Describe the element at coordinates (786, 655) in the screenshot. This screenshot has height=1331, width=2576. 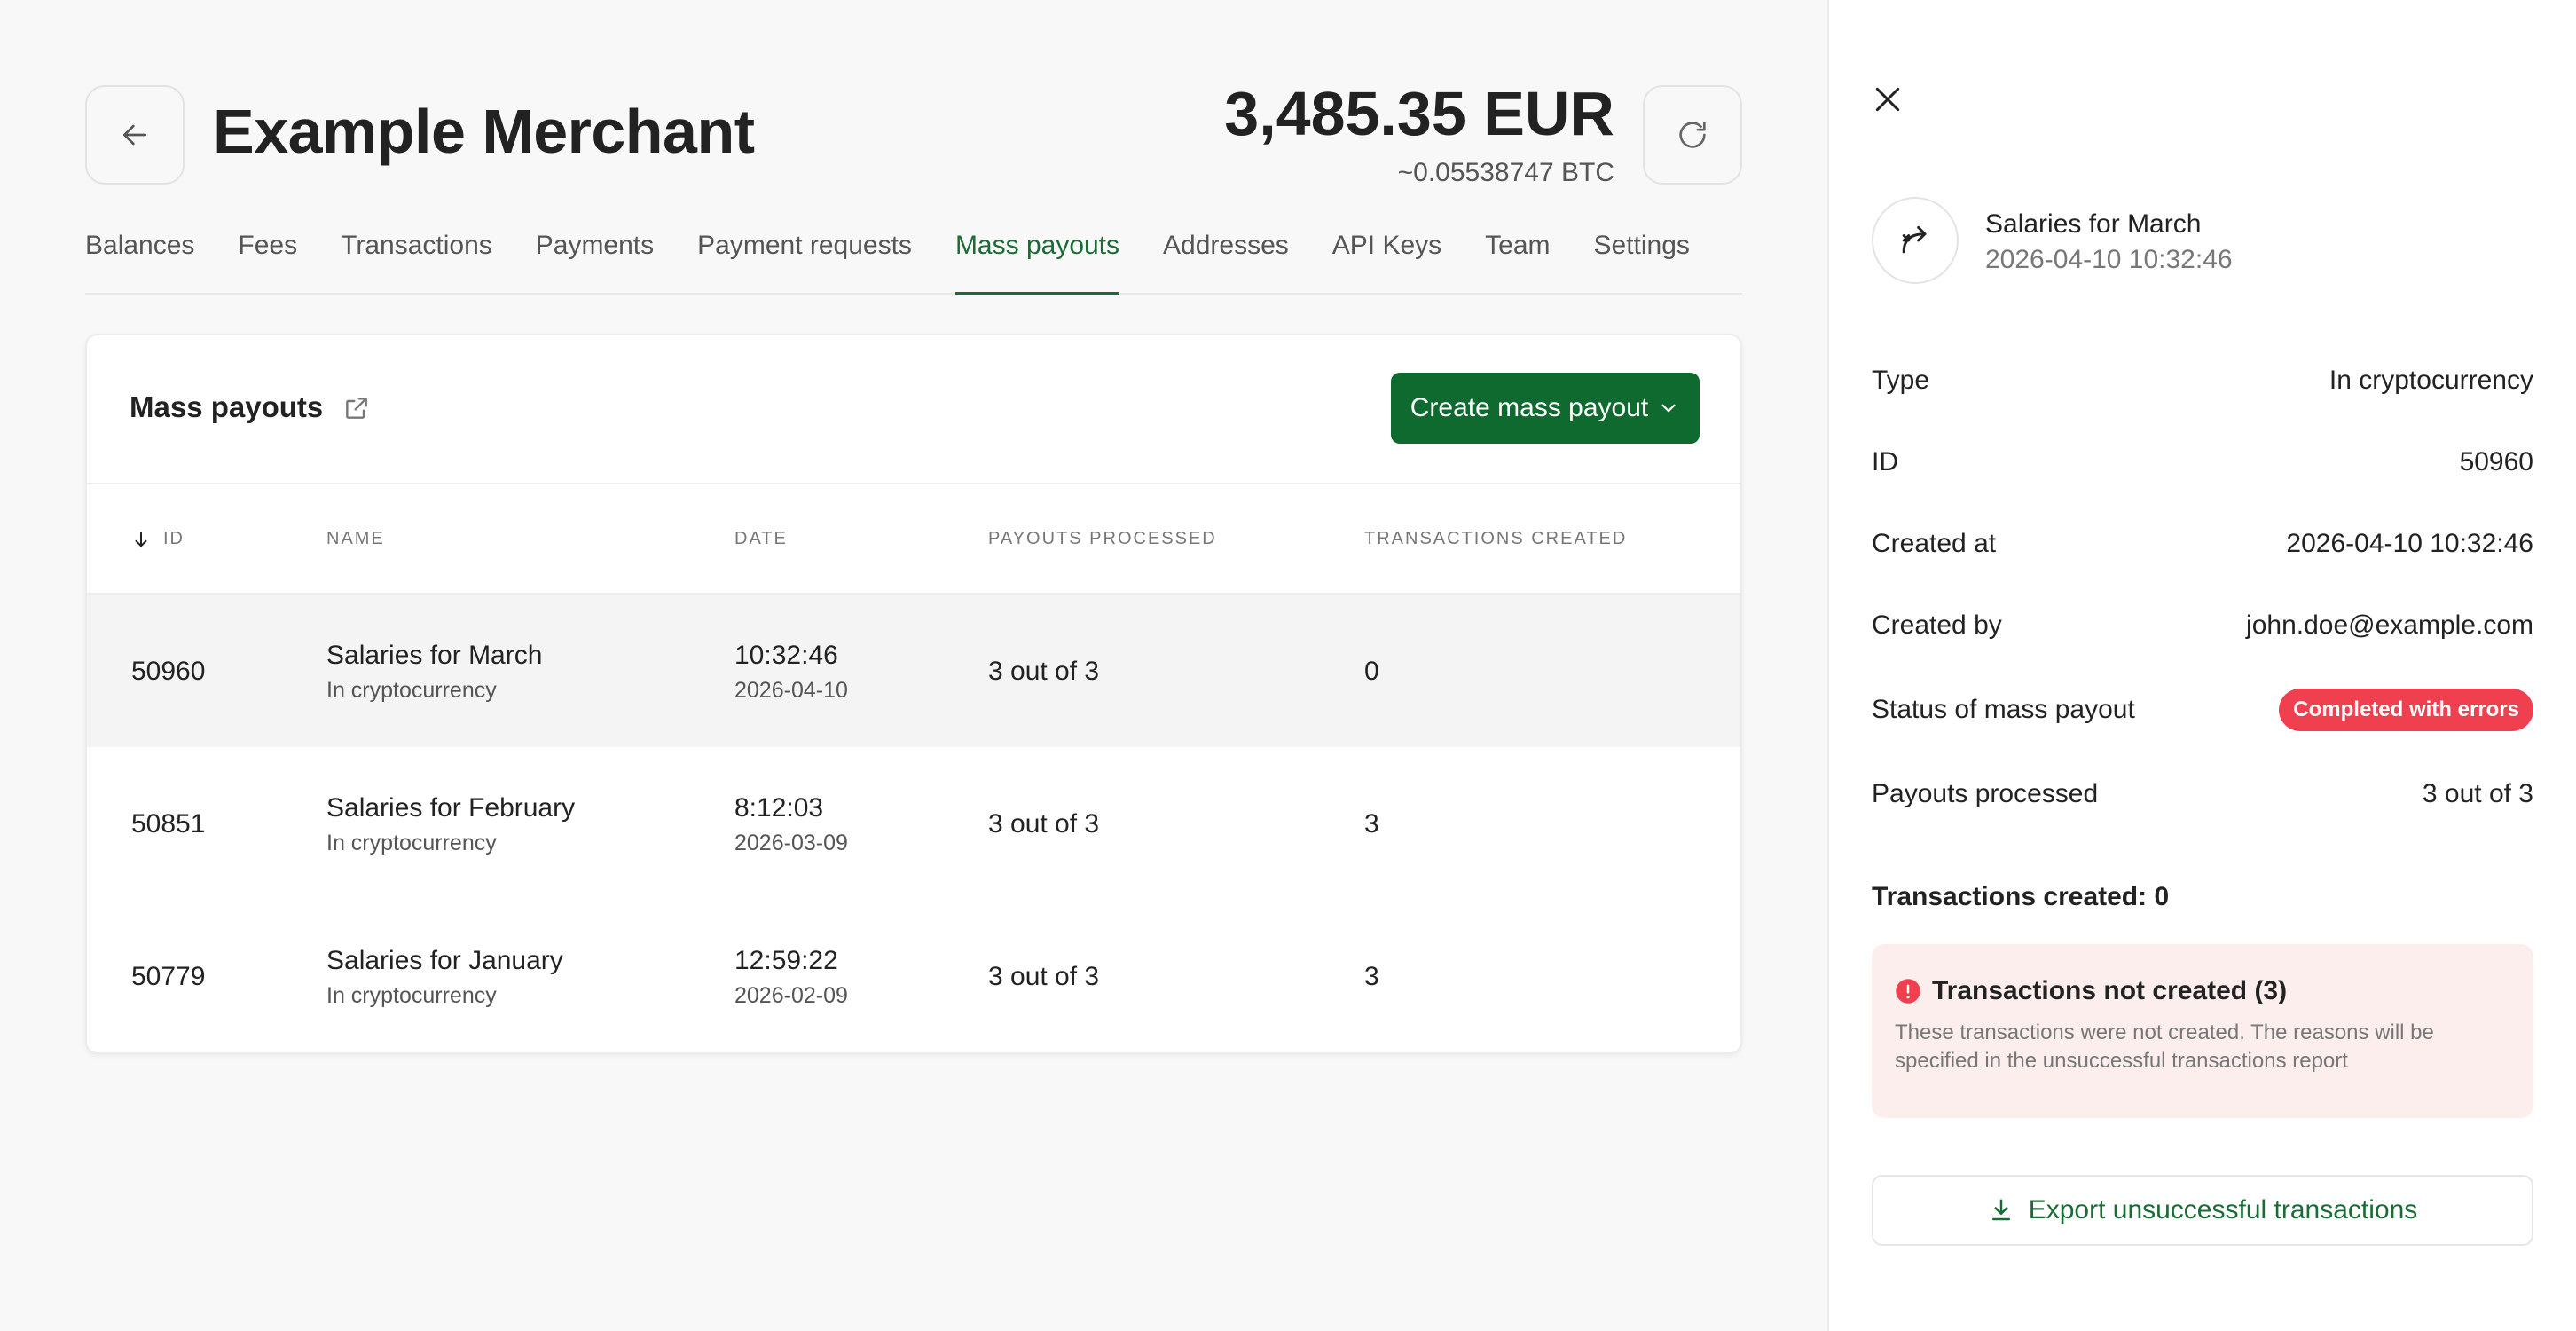
I see `row-time: 10:32:46` at that location.